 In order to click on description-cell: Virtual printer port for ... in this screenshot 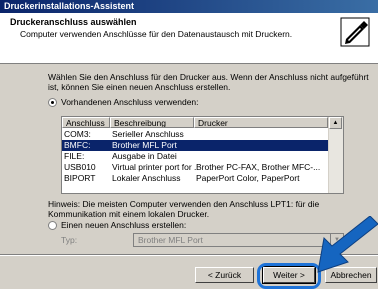, I will do `click(154, 167)`.